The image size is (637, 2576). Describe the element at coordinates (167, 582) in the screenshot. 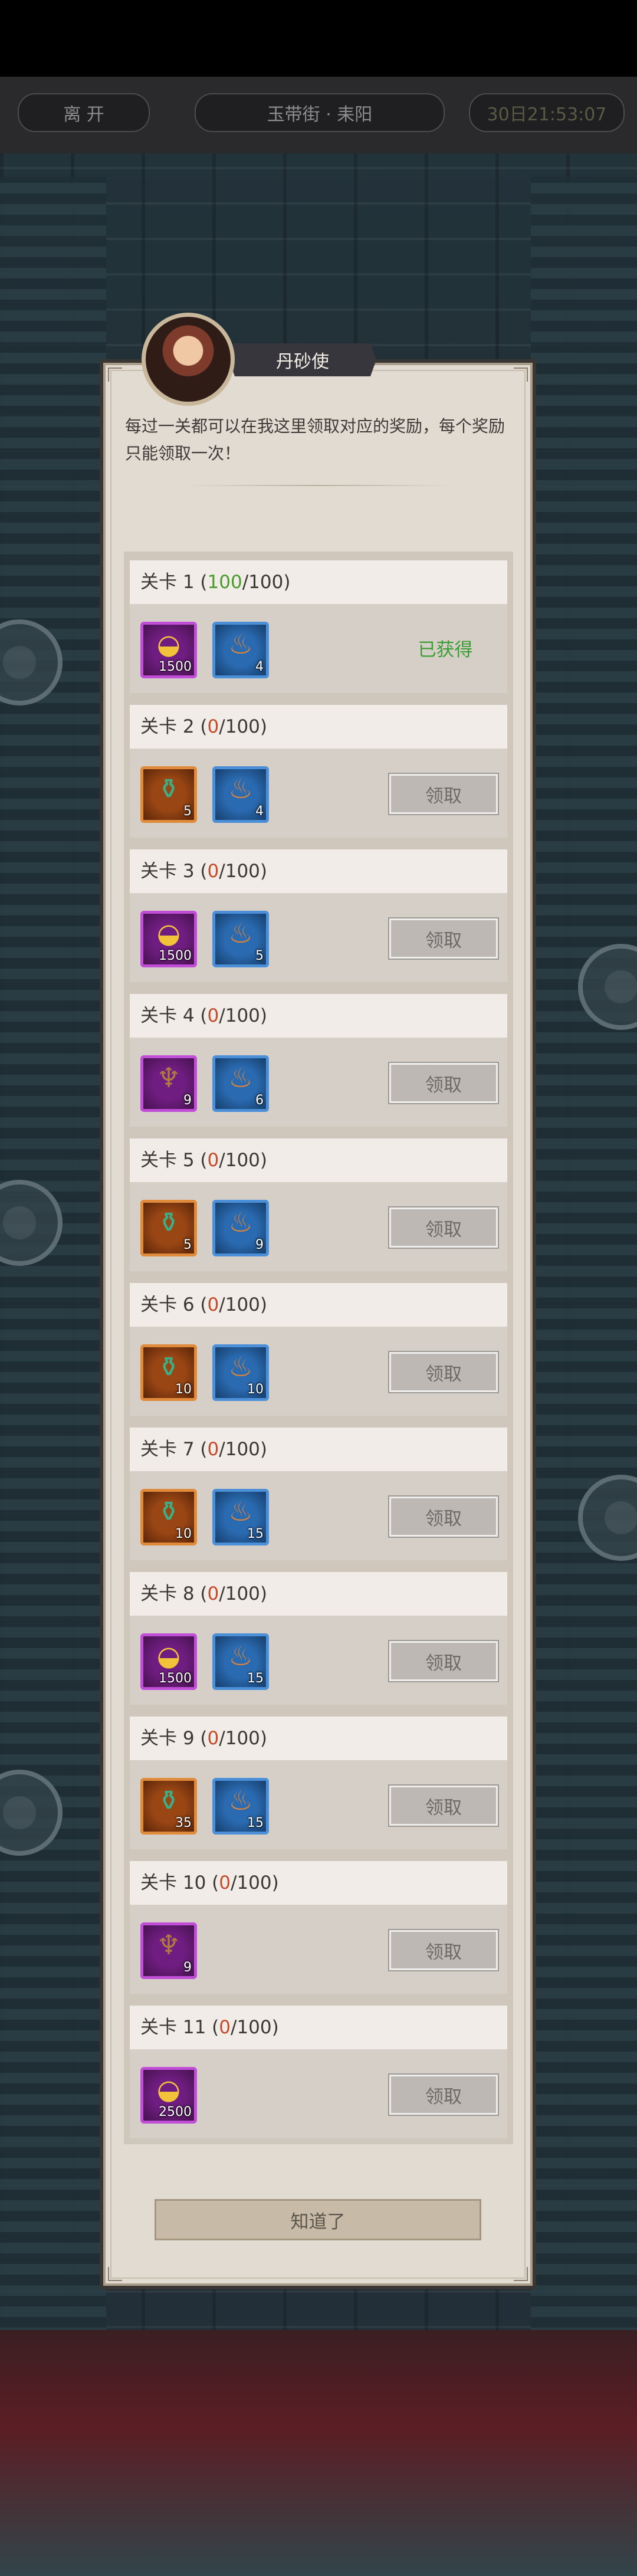

I see `level-label: 关卡 1` at that location.